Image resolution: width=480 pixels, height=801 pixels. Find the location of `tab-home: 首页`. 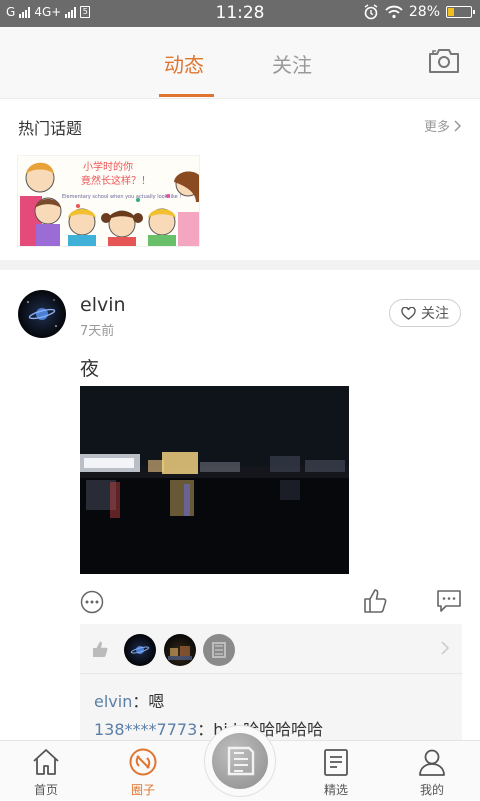

tab-home: 首页 is located at coordinates (46, 771).